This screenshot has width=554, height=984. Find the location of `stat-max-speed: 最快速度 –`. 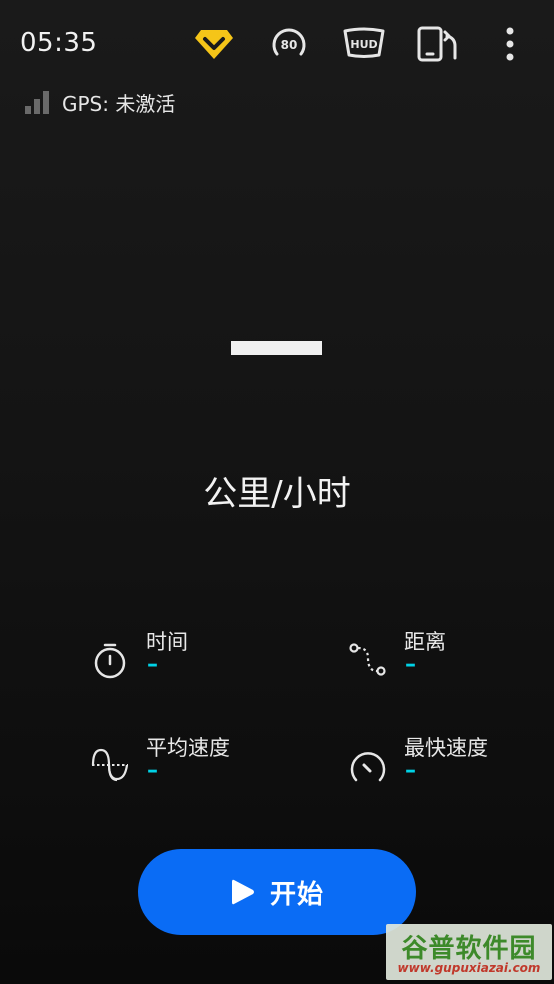

stat-max-speed: 最快速度 – is located at coordinates (451, 767).